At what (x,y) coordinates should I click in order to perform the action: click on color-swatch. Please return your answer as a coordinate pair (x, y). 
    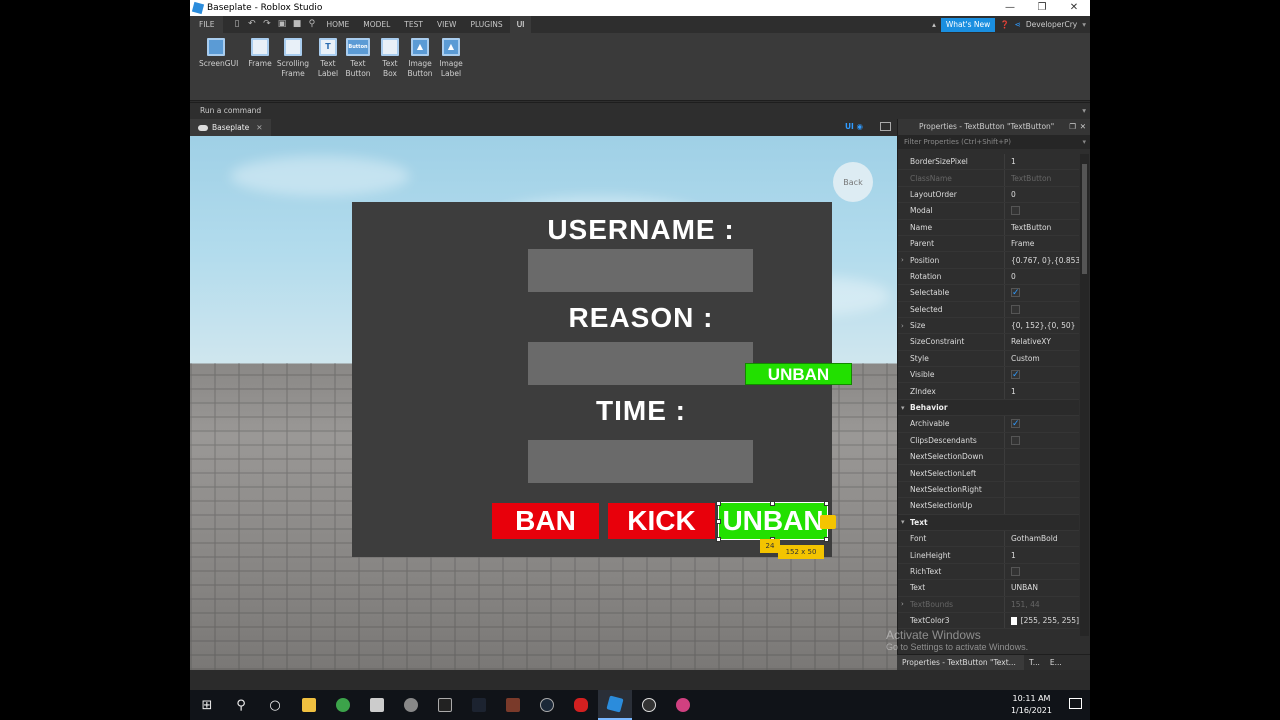
    Looking at the image, I should click on (1014, 620).